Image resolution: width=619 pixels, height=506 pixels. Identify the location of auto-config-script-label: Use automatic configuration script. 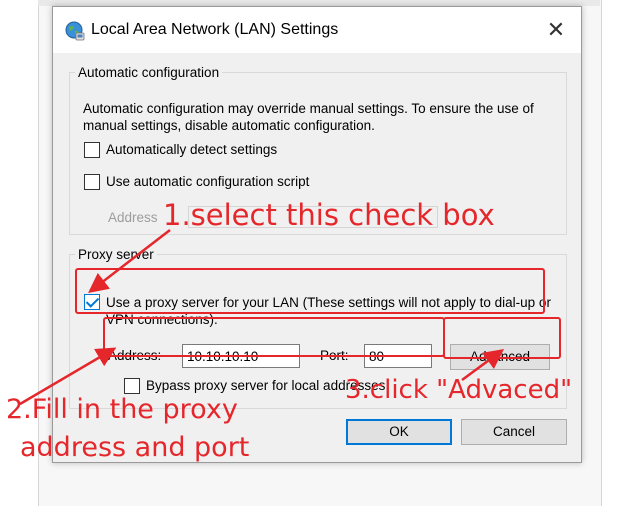
(208, 181).